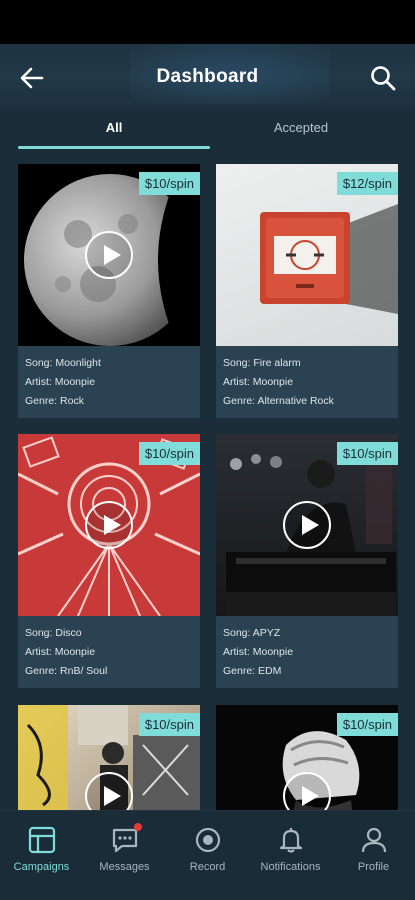 This screenshot has width=415, height=900. Describe the element at coordinates (66, 671) in the screenshot. I see `genre-name: Genre: RnB/ Soul` at that location.